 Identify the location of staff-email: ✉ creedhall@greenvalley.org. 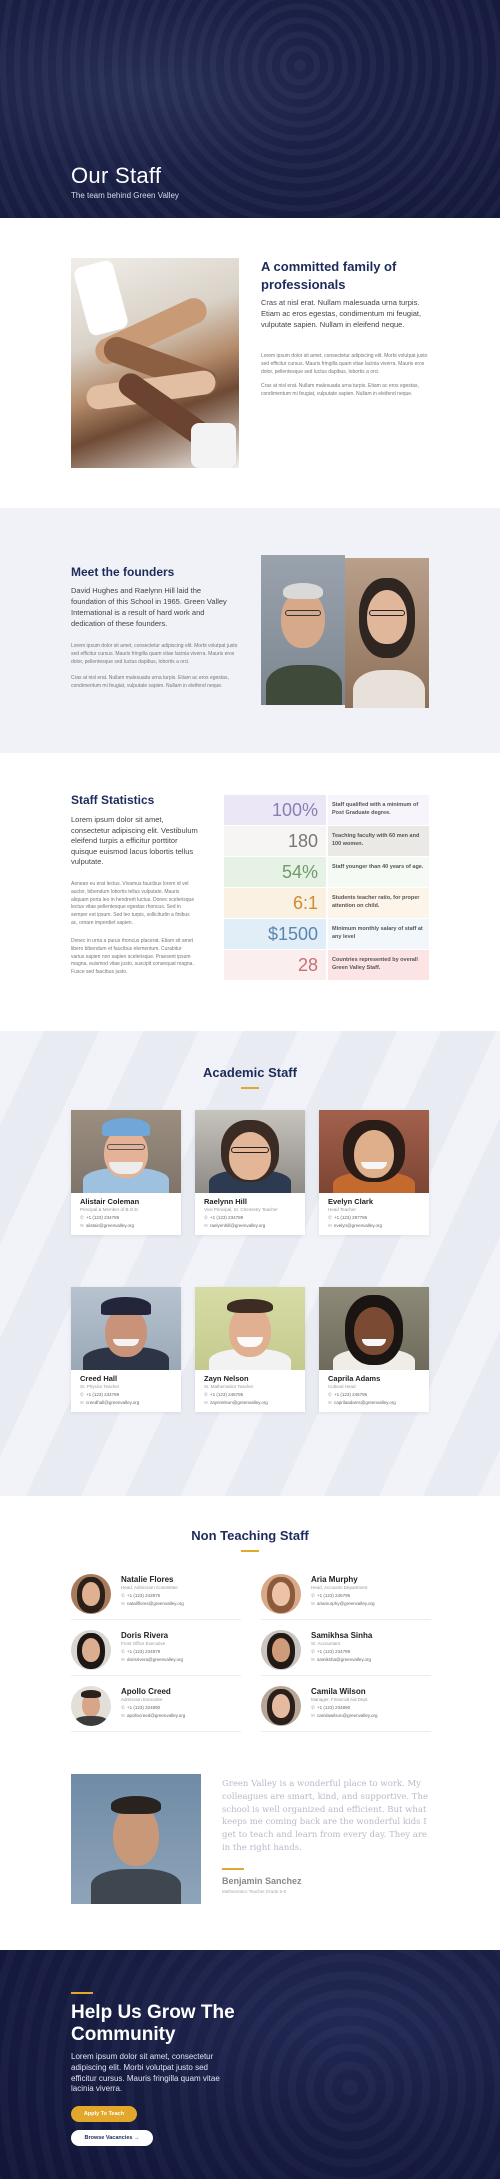
(109, 1403).